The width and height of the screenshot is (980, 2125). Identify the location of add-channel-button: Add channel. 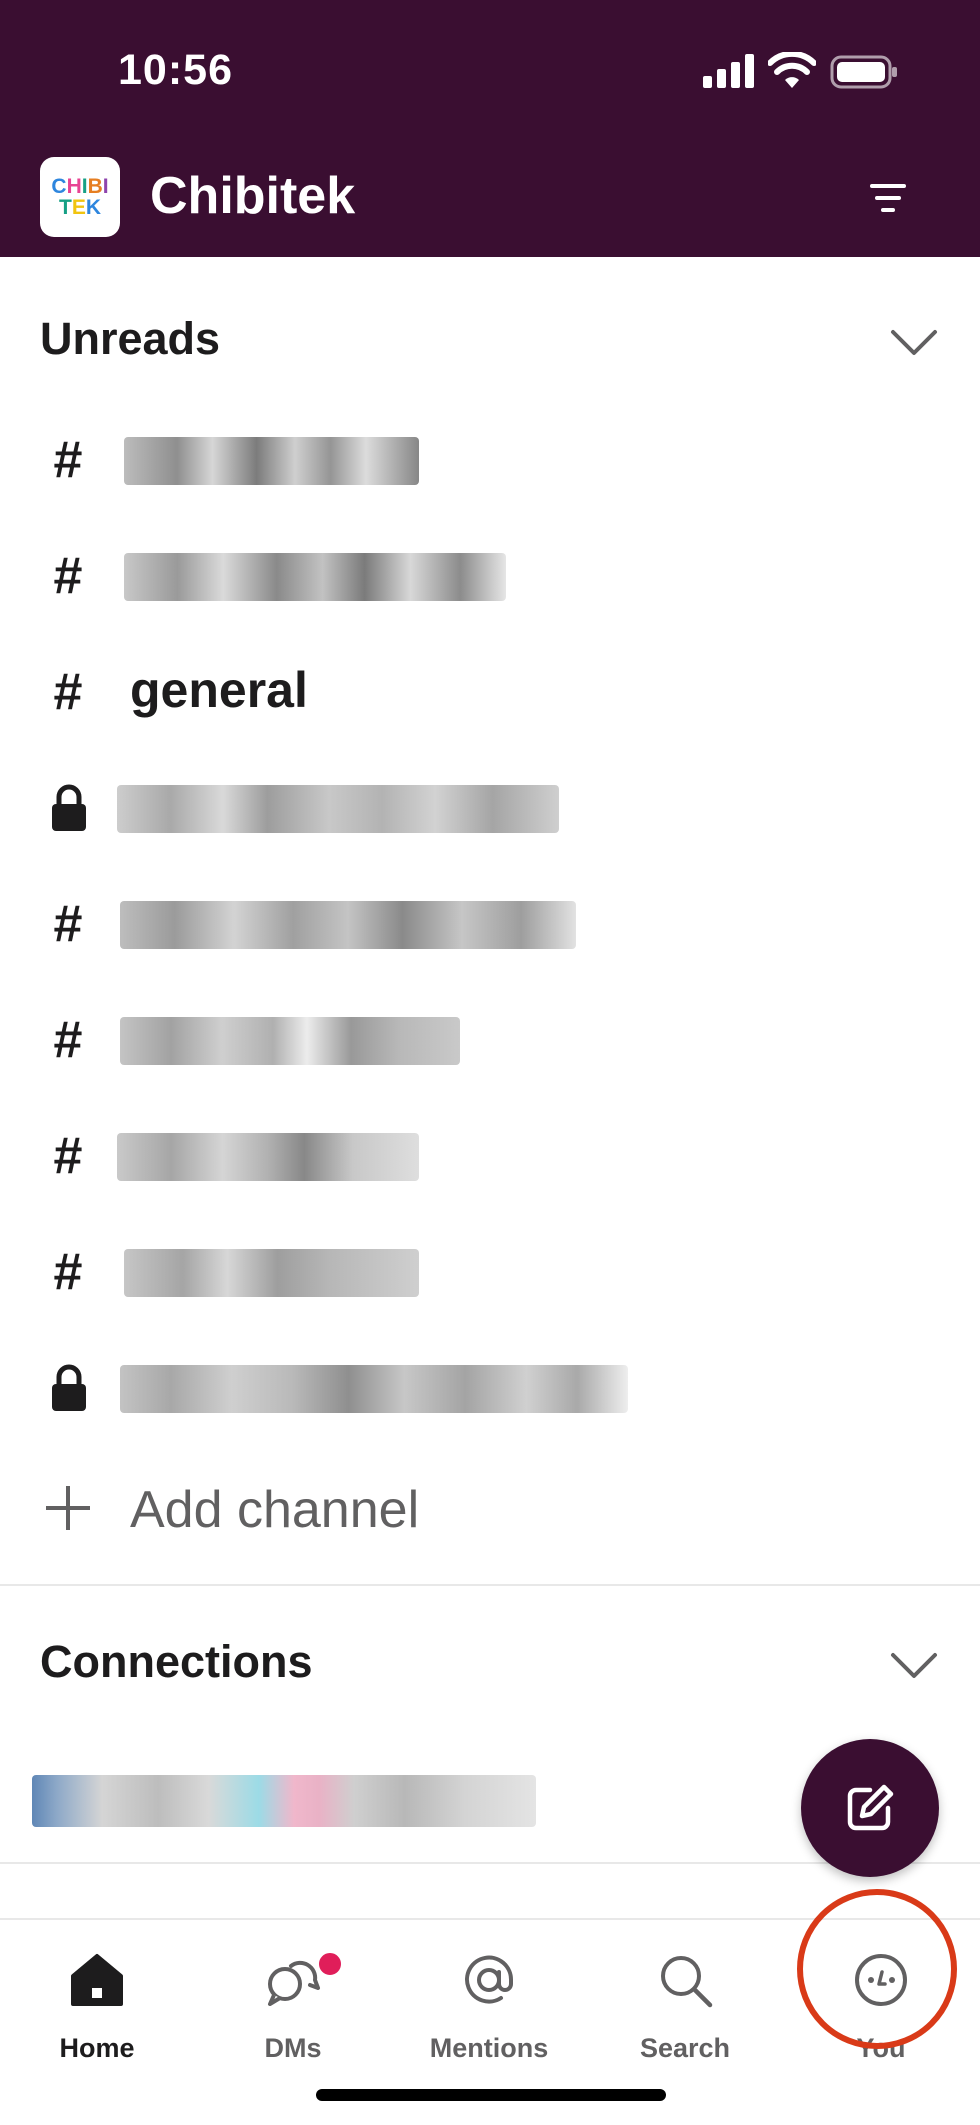
(490, 1510).